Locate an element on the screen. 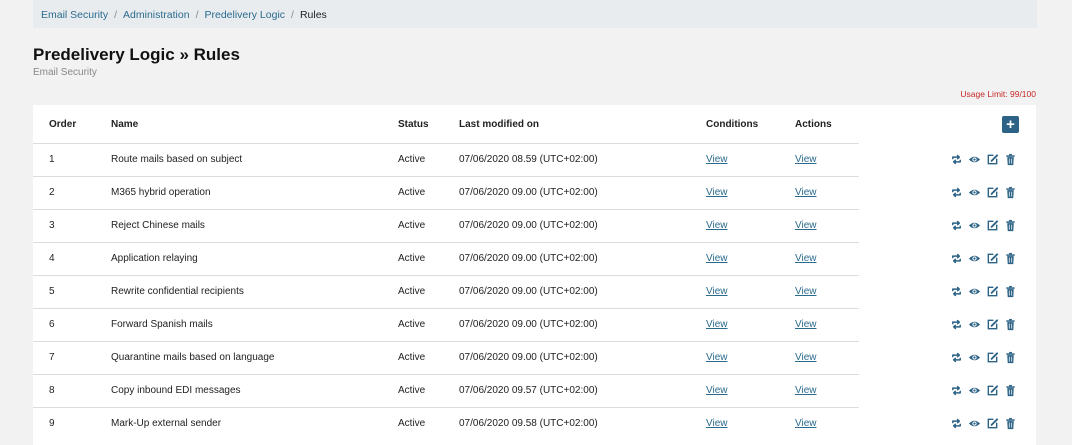 Image resolution: width=1072 pixels, height=445 pixels. rule-name: Copy inbound EDI messages is located at coordinates (176, 390).